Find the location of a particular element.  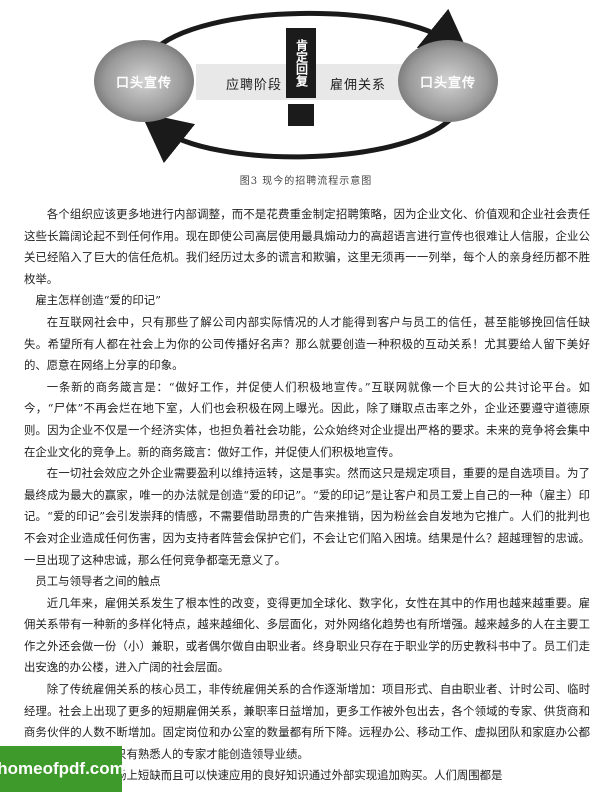

positive-reply-box: 肯定回复 is located at coordinates (301, 63).